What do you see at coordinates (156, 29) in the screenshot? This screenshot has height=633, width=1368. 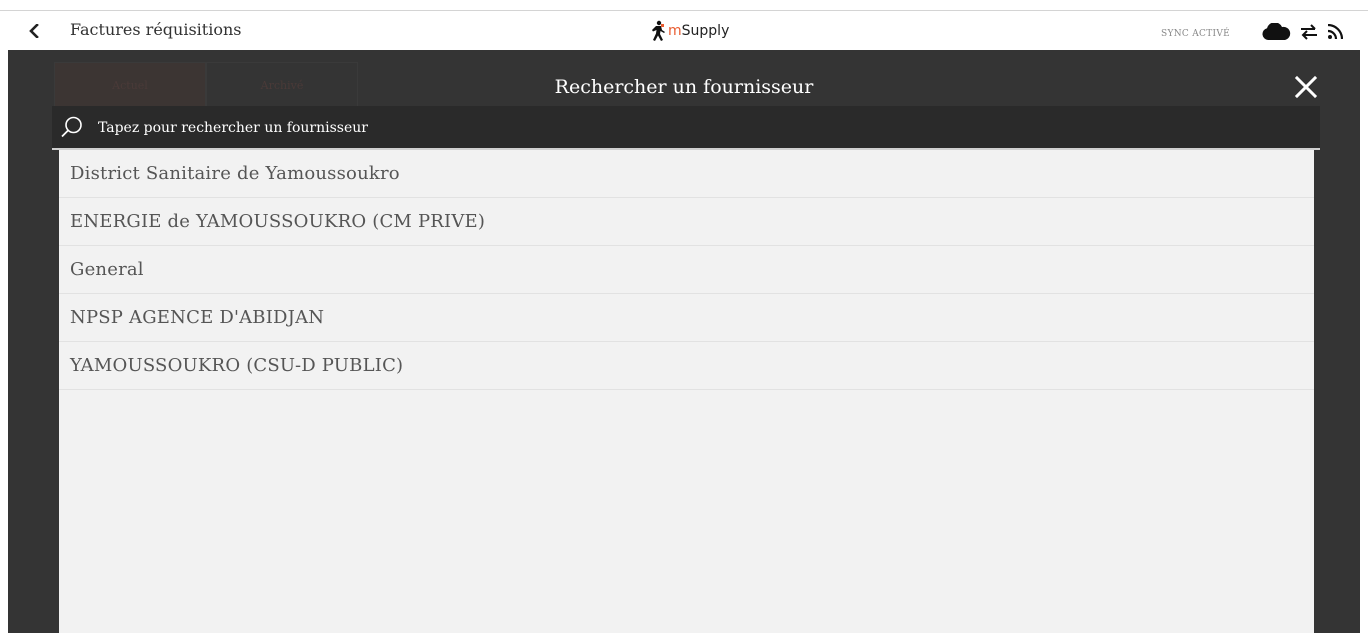 I see `page-title: Factures réquisitions` at bounding box center [156, 29].